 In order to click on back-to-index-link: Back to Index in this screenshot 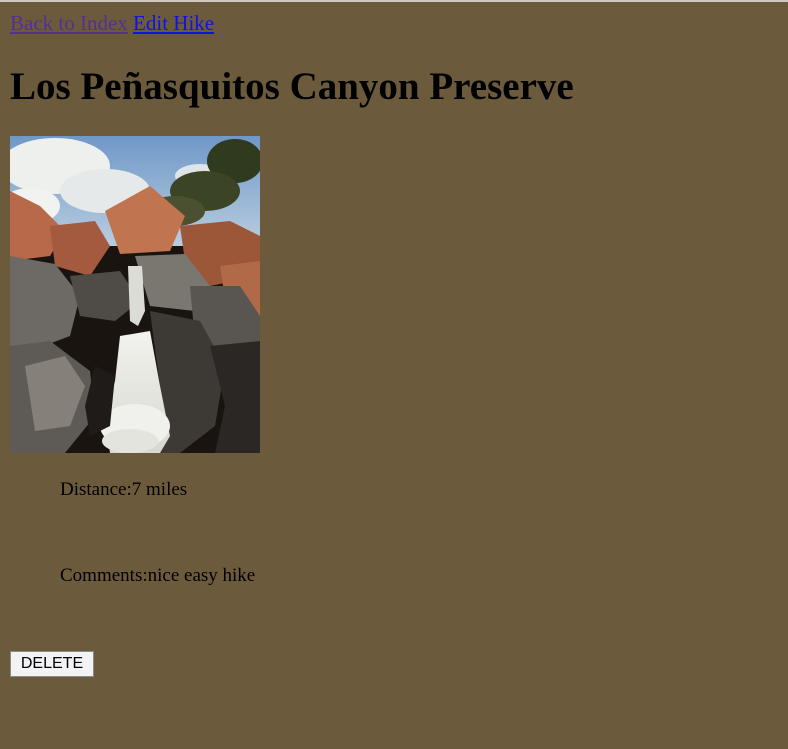, I will do `click(69, 23)`.